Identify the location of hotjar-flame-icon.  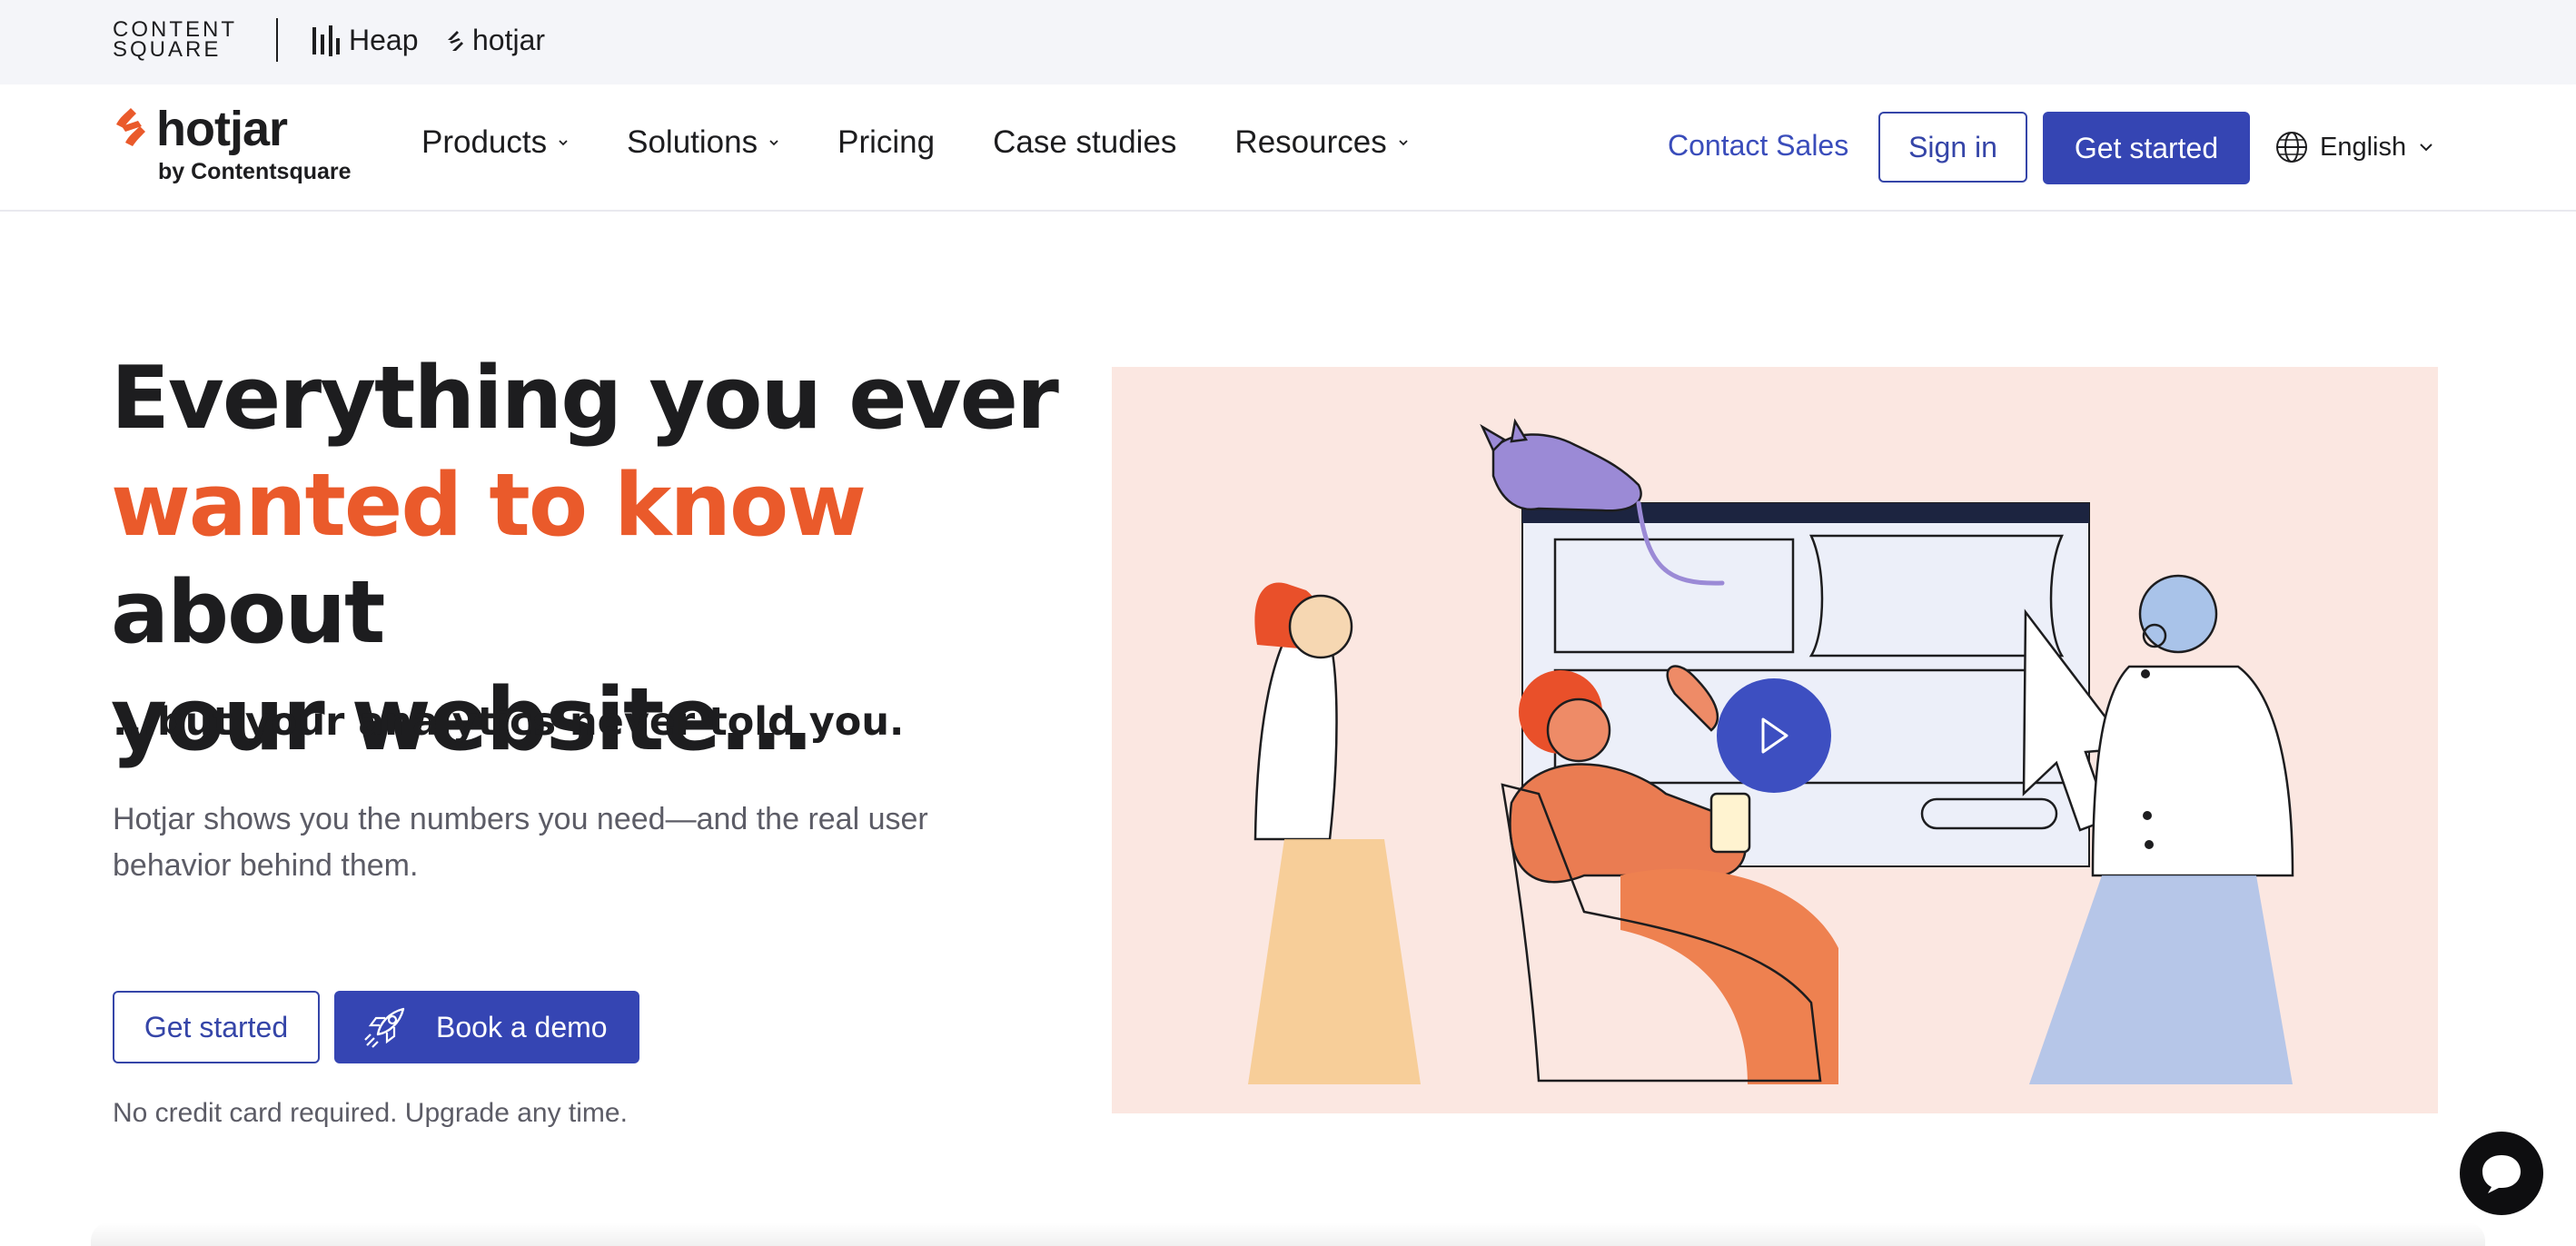
(130, 127).